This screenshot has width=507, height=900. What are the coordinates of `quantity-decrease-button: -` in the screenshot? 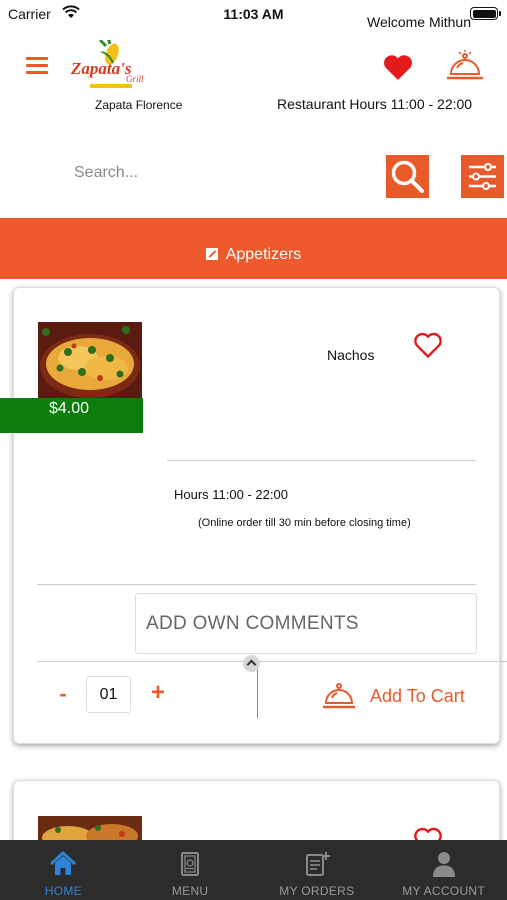 It's located at (63, 694).